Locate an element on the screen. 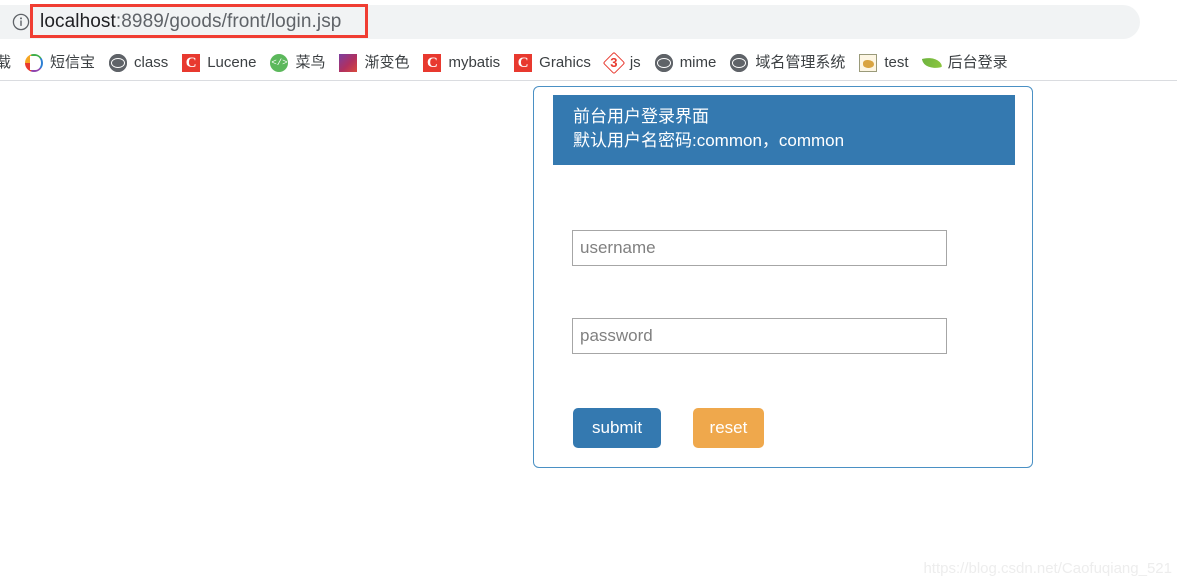  url-text: localhost:8989/goods/front/login.jsp is located at coordinates (190, 22).